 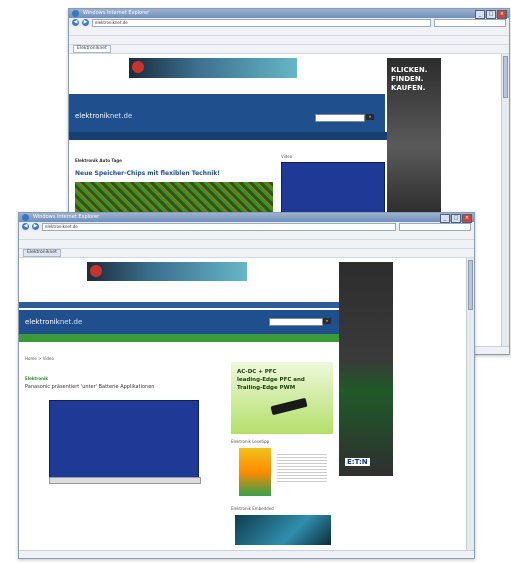 I want to click on front-site-header: elektroniknet.de », so click(x=180, y=322).